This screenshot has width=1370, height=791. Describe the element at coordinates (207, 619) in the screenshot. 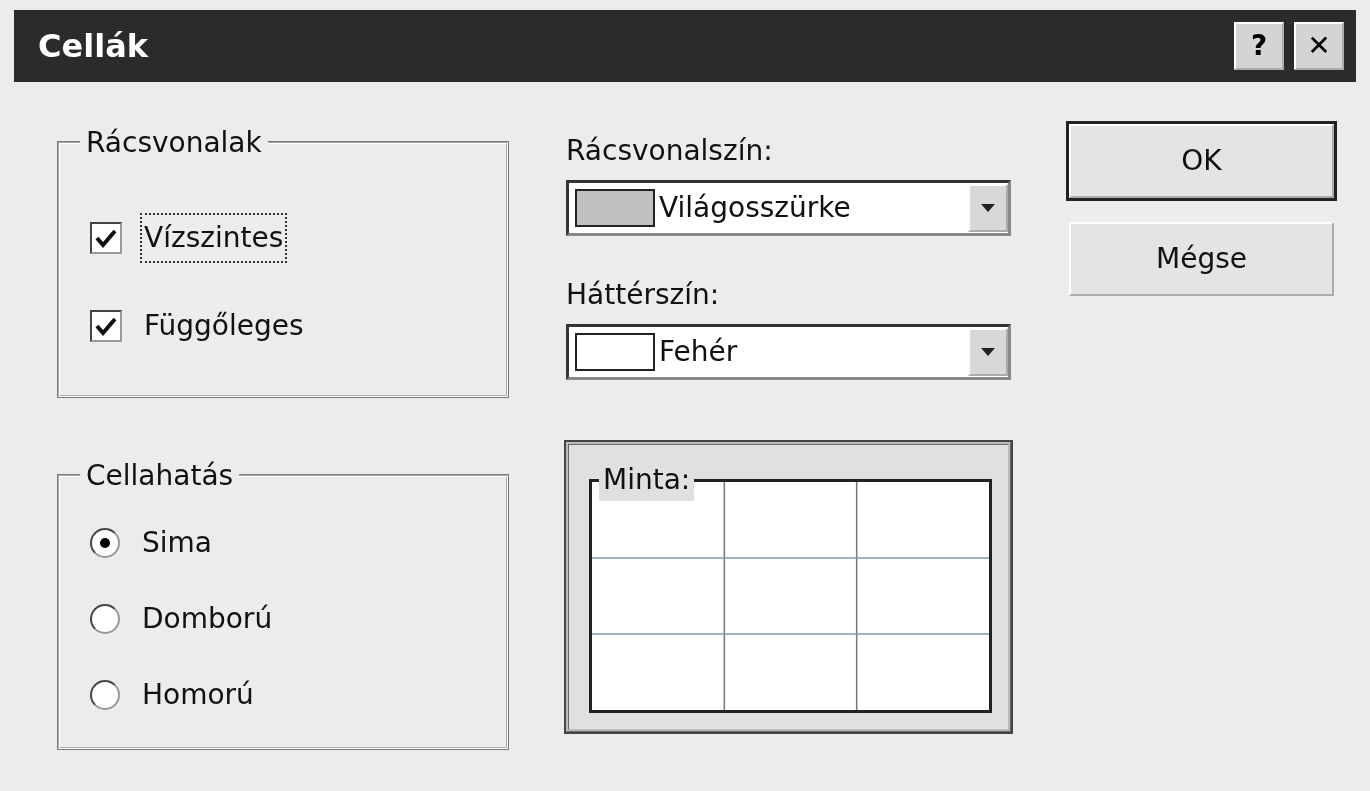

I see `radio-label: Domború` at that location.